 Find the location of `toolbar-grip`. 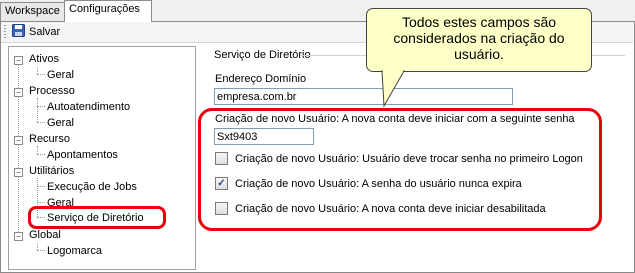

toolbar-grip is located at coordinates (5, 32).